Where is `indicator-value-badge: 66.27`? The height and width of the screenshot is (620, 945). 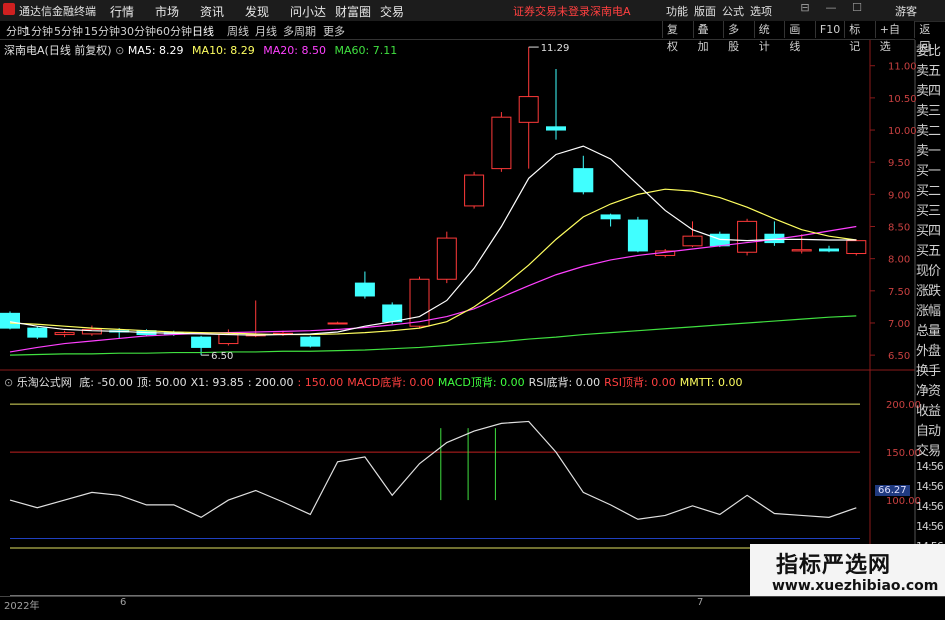 indicator-value-badge: 66.27 is located at coordinates (892, 490).